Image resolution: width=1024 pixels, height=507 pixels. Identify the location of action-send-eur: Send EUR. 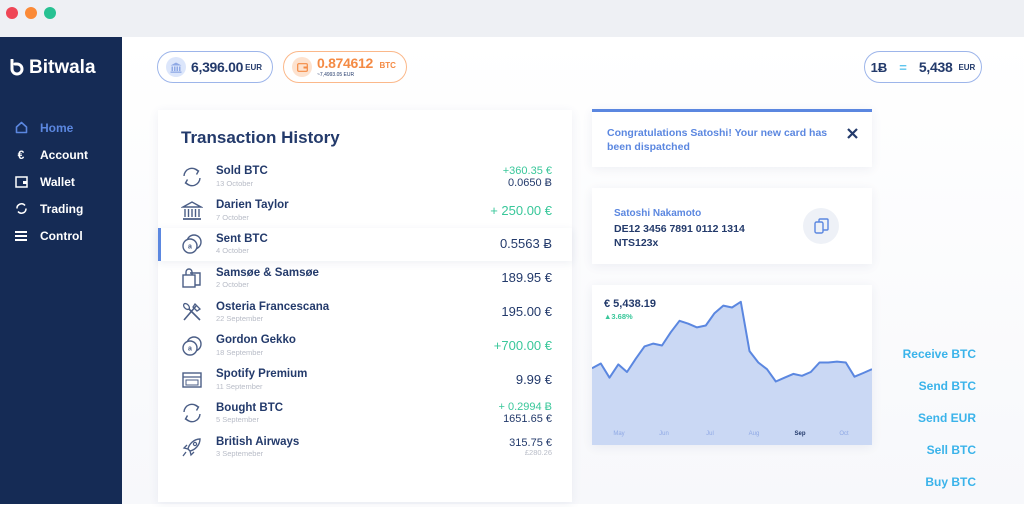
(929, 427).